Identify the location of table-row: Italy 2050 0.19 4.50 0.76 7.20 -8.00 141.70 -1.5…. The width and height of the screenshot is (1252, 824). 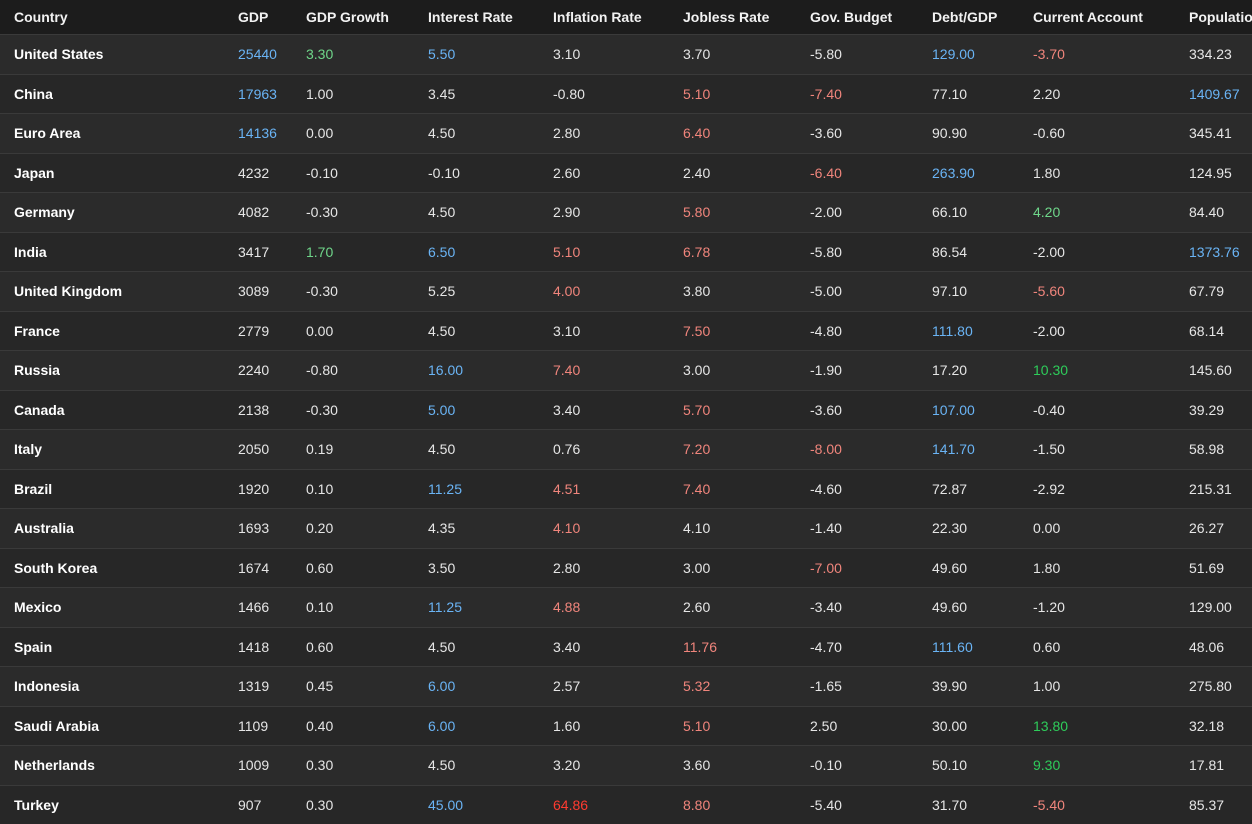
(626, 449).